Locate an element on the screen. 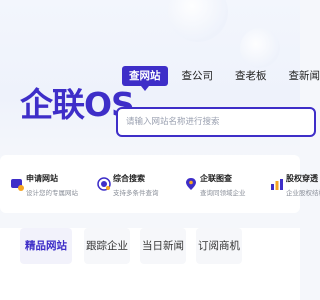 The image size is (320, 300). search-target-icon is located at coordinates (104, 184).